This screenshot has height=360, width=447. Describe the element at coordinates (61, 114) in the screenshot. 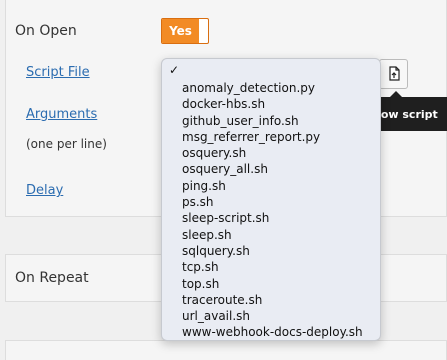

I see `arguments-label: Arguments` at that location.